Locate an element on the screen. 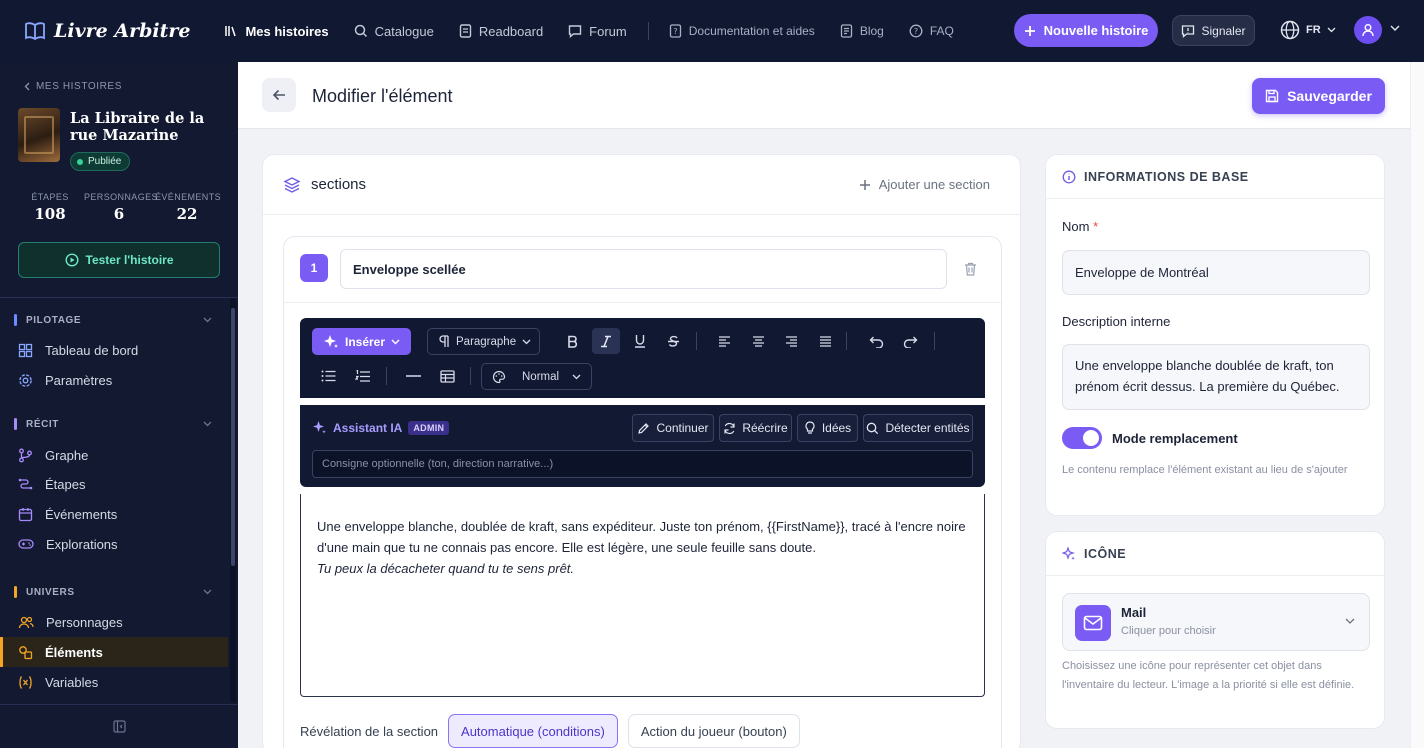 The image size is (1424, 748). breadcrumb: MES HISTOIRES is located at coordinates (73, 86).